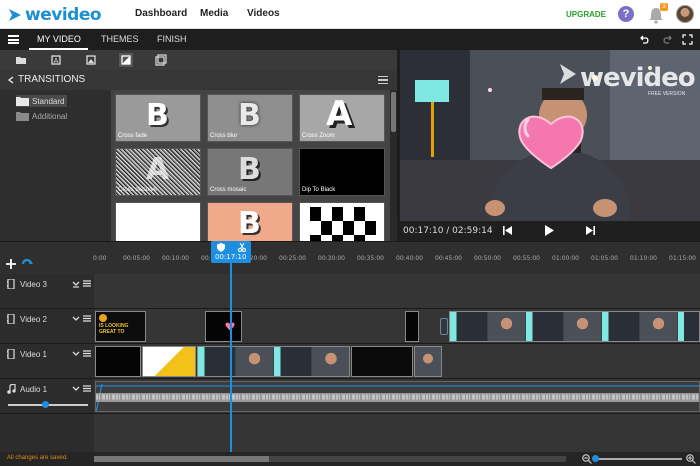  What do you see at coordinates (448, 258) in the screenshot?
I see `ruler-tick: 00:45:00` at bounding box center [448, 258].